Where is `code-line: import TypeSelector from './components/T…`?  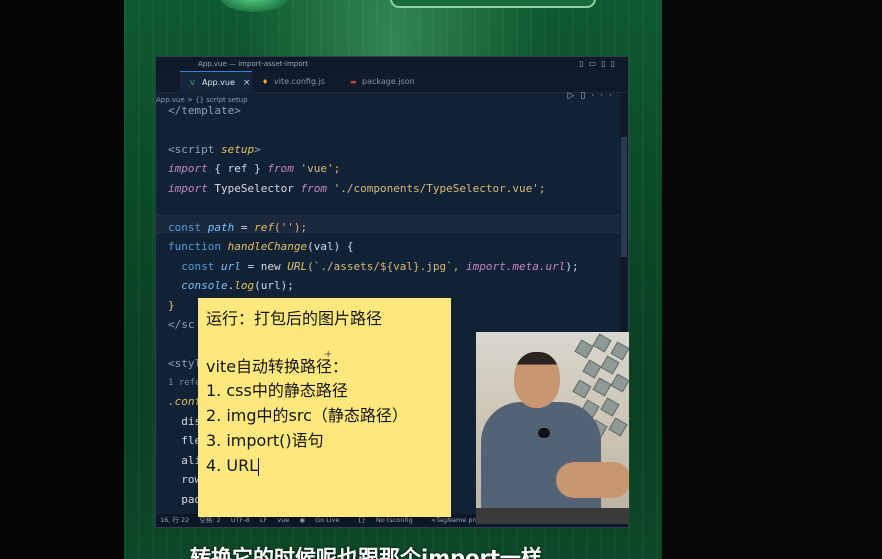 code-line: import TypeSelector from './components/T… is located at coordinates (357, 188).